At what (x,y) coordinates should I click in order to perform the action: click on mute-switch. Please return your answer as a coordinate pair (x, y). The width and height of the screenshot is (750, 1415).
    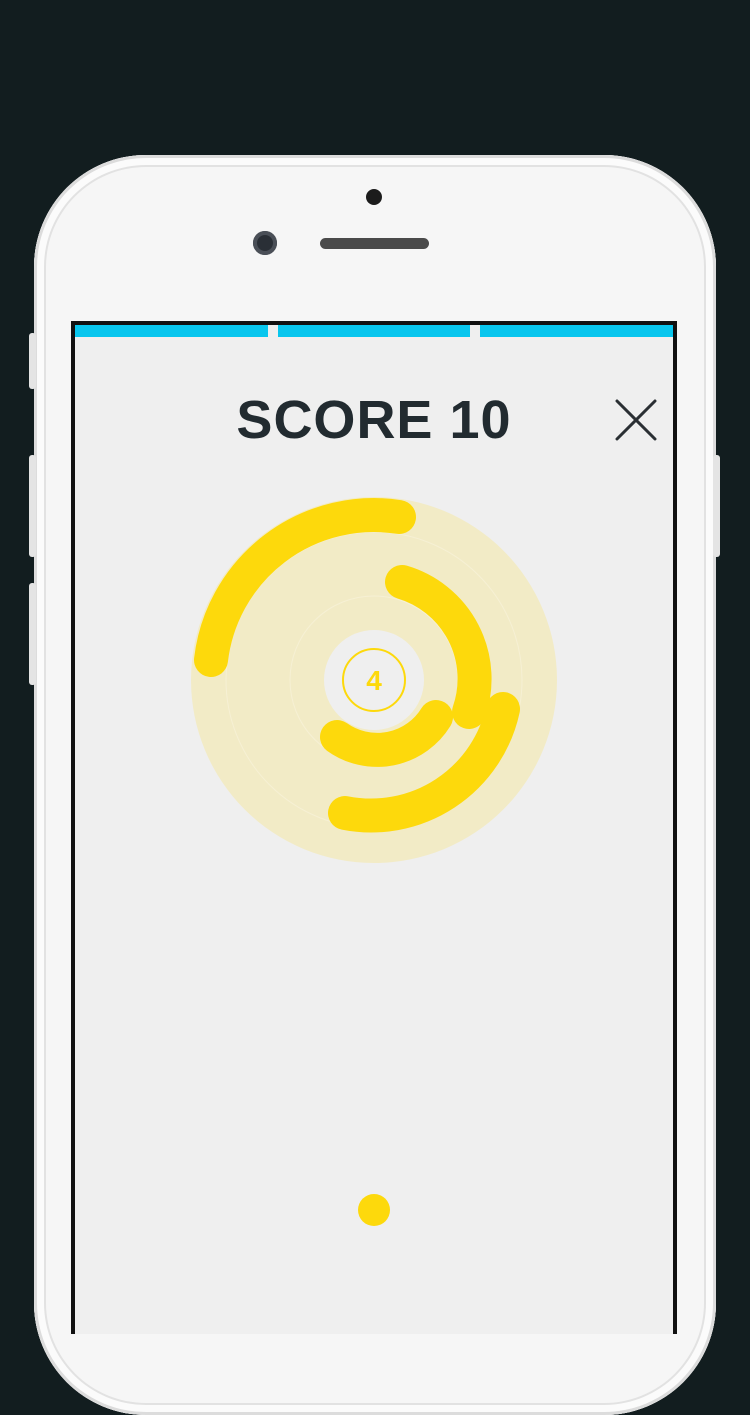
    Looking at the image, I should click on (32, 361).